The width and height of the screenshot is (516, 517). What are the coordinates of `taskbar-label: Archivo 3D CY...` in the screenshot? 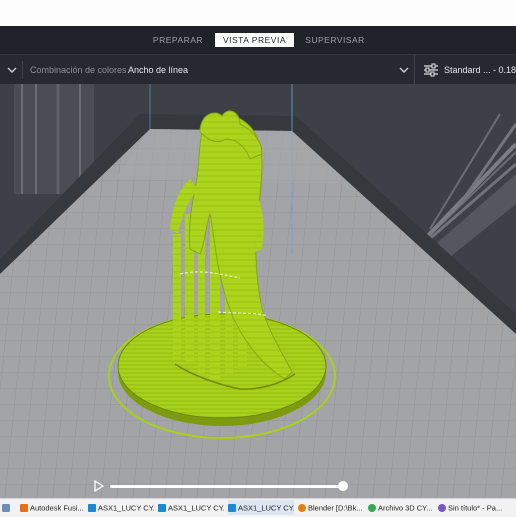 It's located at (405, 508).